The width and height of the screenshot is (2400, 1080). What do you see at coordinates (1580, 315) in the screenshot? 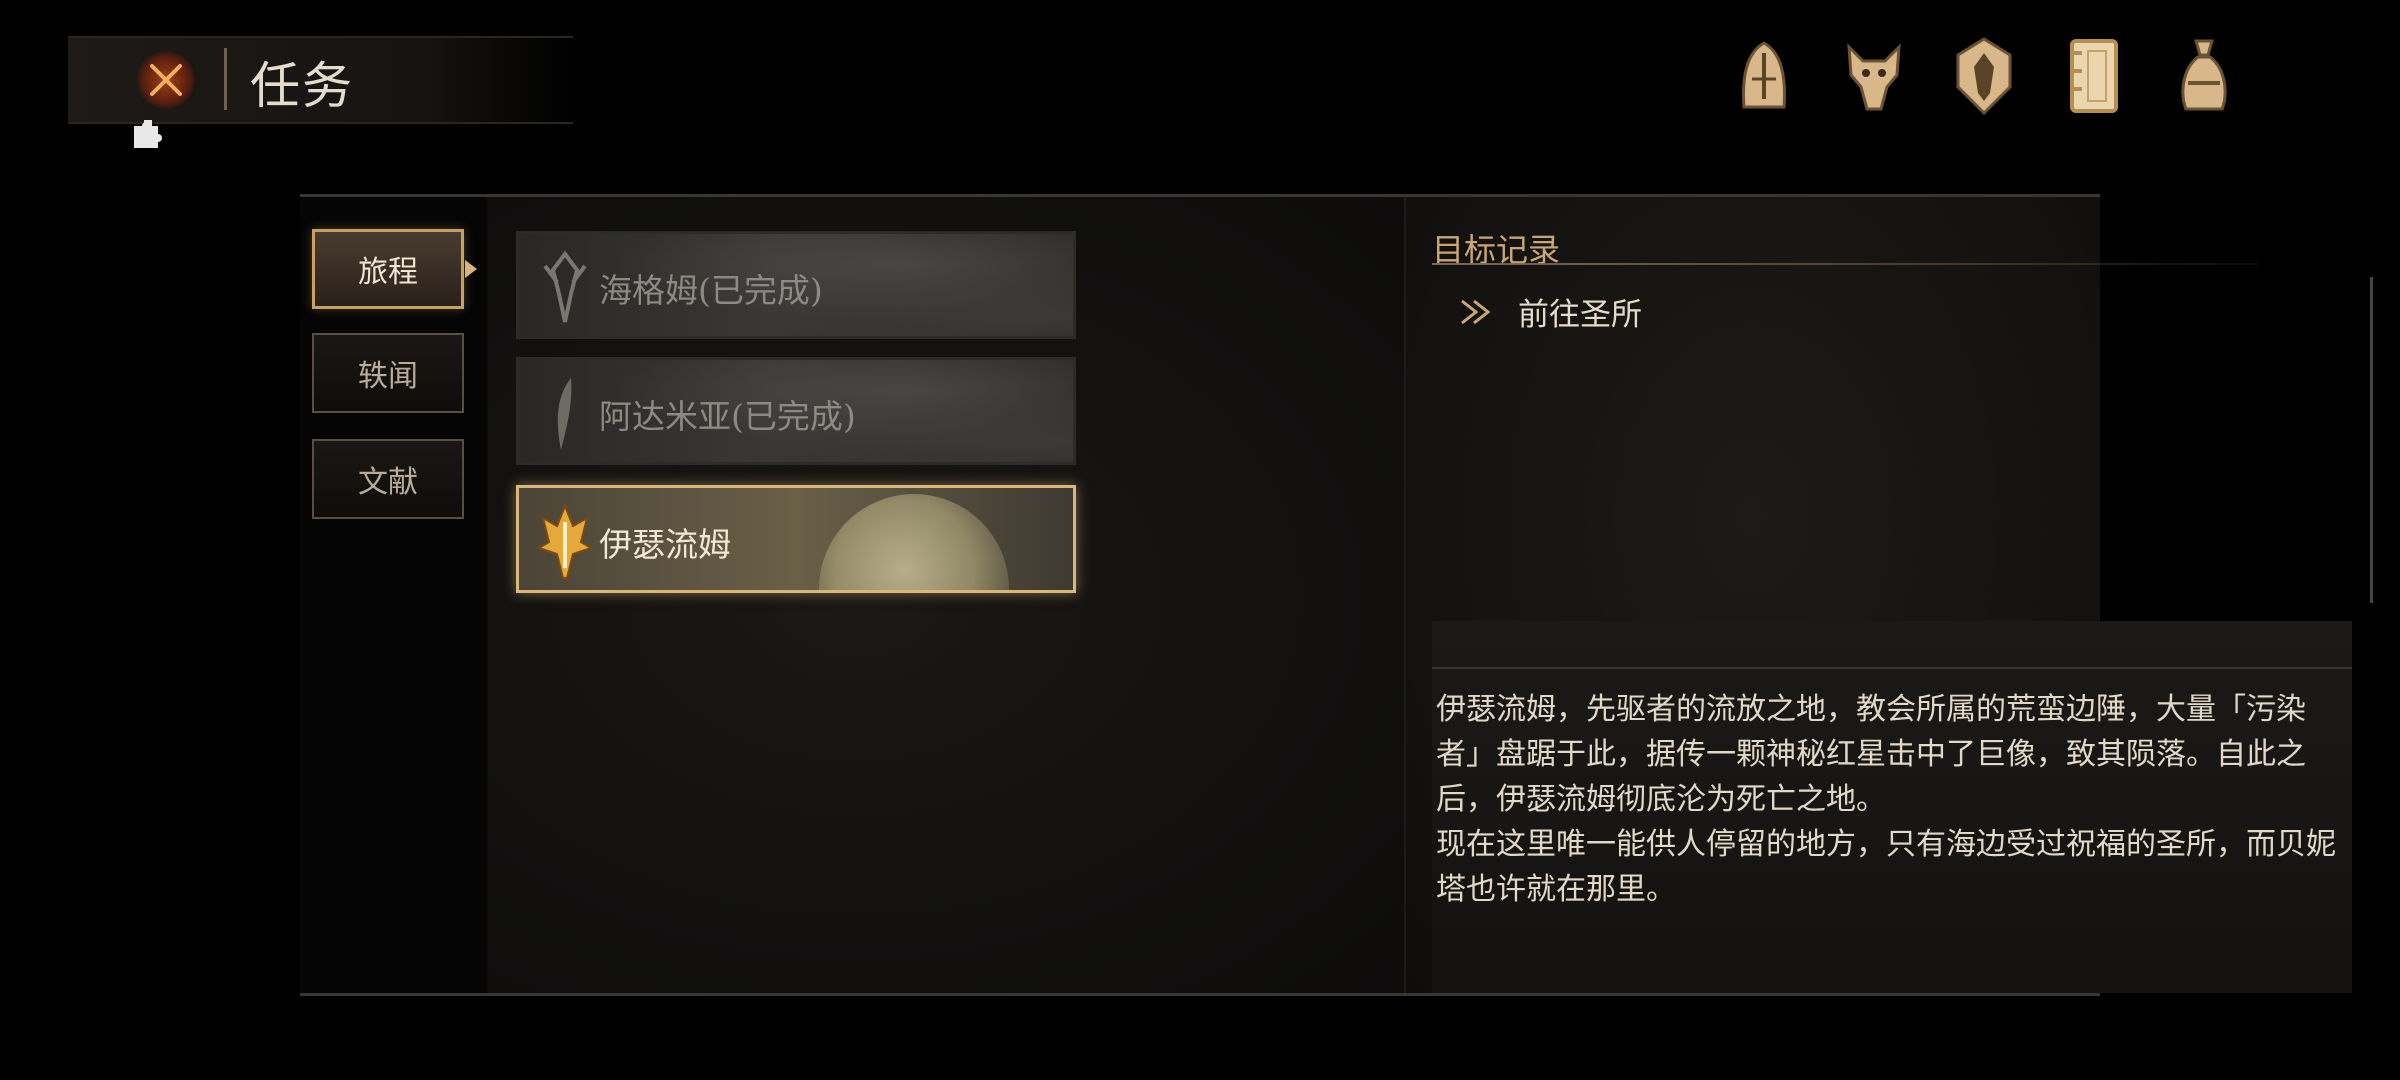
I see `objective-text: 前往圣所` at bounding box center [1580, 315].